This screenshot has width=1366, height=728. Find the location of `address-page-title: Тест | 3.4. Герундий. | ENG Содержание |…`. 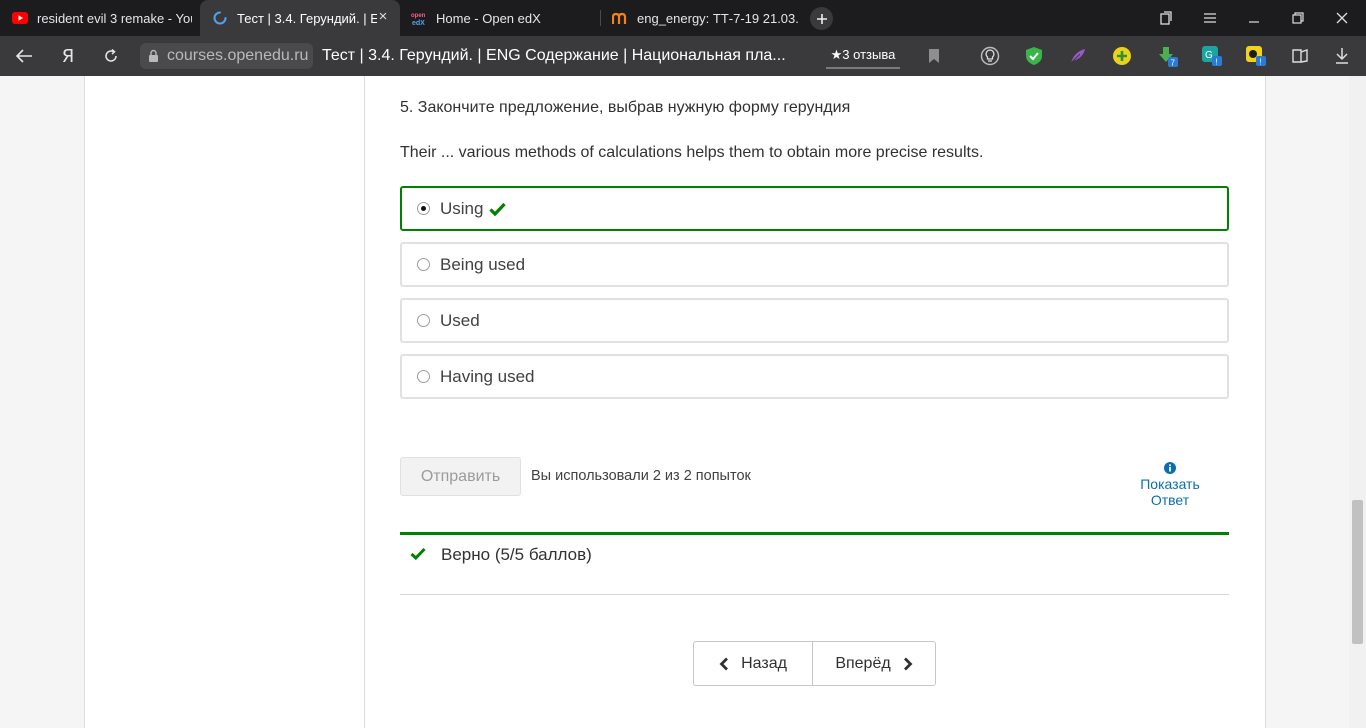

address-page-title: Тест | 3.4. Герундий. | ENG Содержание |… is located at coordinates (554, 56).